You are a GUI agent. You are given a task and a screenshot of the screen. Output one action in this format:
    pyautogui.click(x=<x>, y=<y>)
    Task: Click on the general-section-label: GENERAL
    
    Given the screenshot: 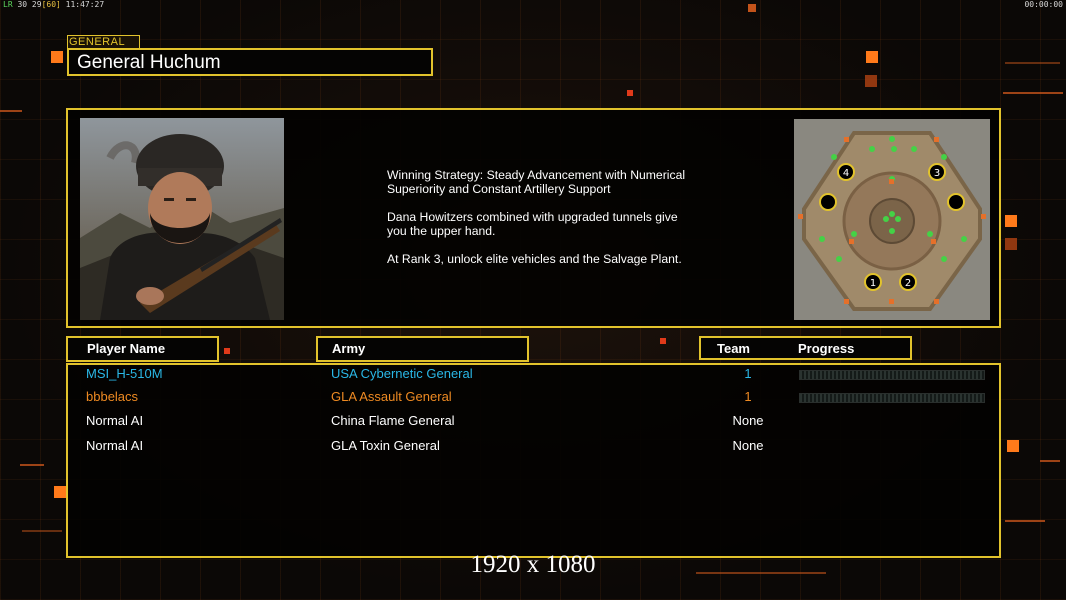 What is the action you would take?
    pyautogui.click(x=103, y=42)
    